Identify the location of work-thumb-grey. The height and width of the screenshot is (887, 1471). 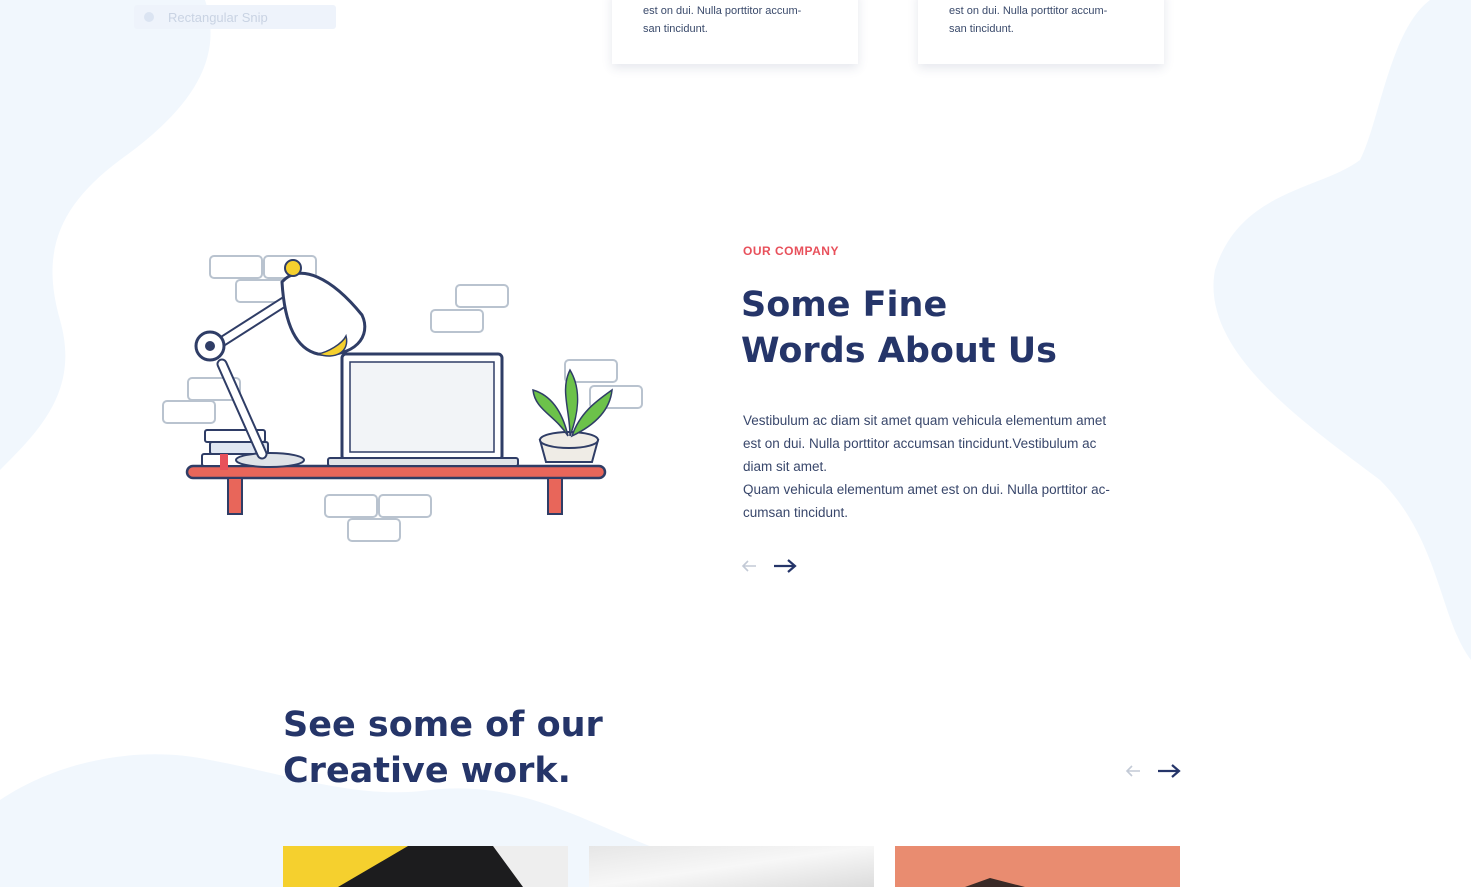
(731, 866).